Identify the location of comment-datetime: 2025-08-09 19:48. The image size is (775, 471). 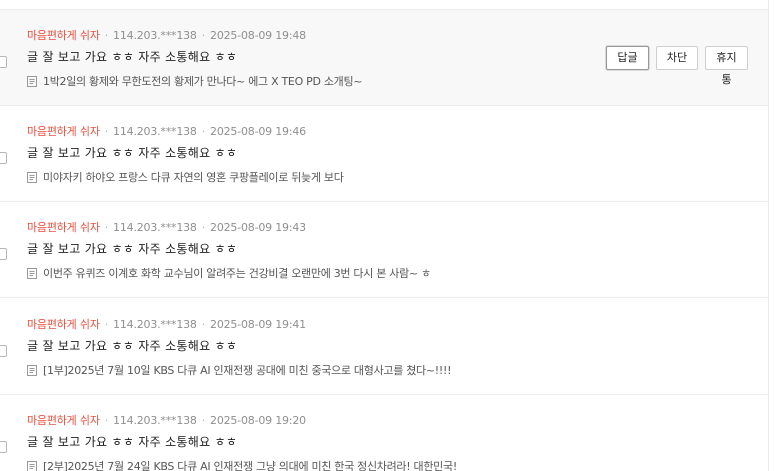
(258, 35).